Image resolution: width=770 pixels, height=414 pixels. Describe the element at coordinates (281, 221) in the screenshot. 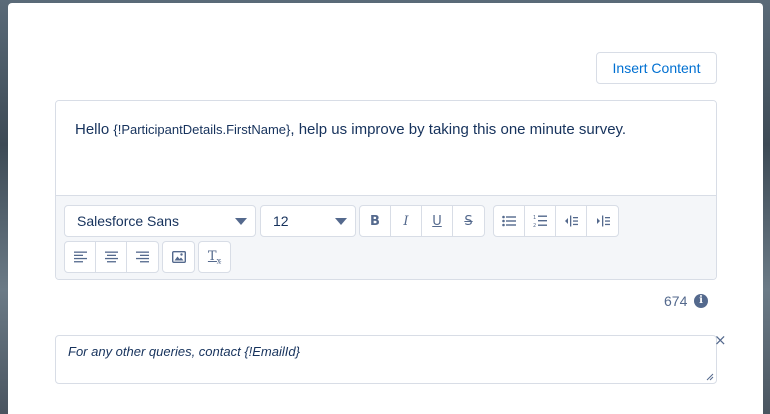

I see `font-size-value: 12` at that location.